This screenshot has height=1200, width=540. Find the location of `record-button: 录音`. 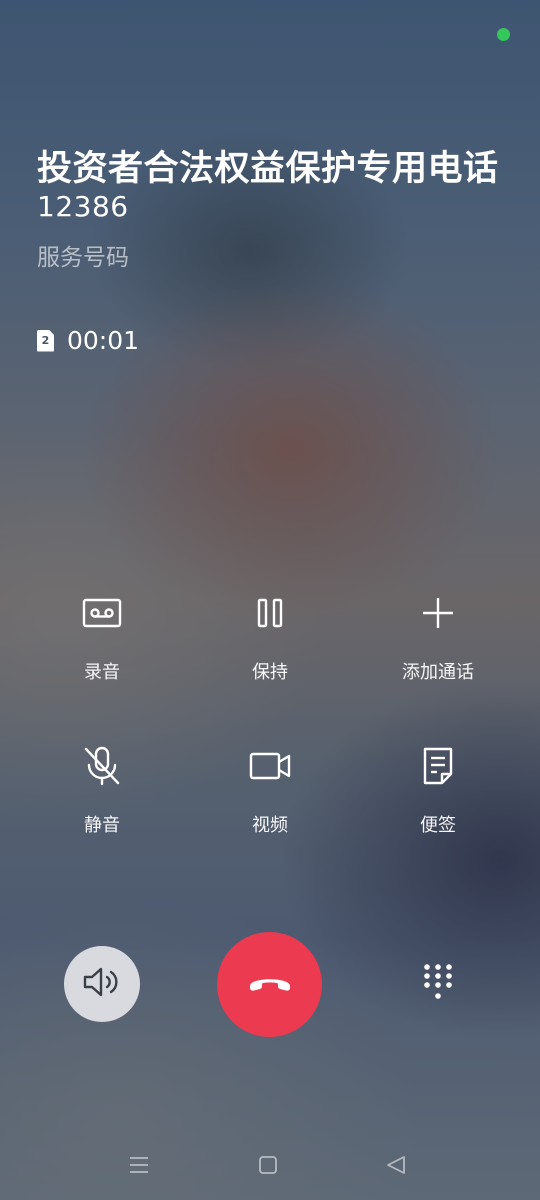

record-button: 录音 is located at coordinates (102, 634).